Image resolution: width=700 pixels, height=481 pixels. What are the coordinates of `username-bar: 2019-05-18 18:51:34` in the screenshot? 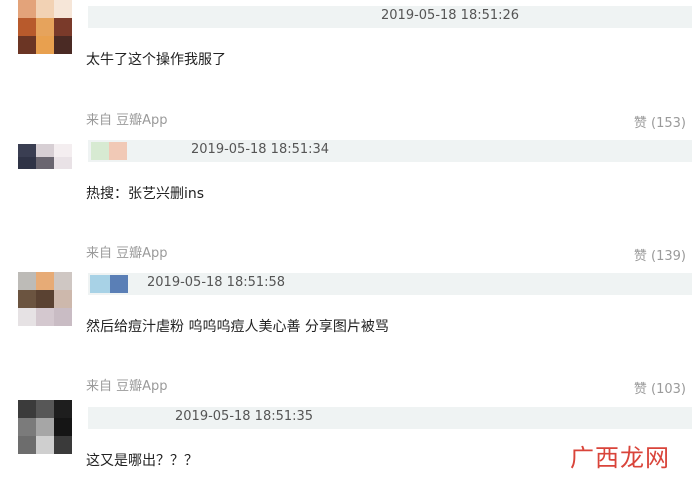 It's located at (390, 151).